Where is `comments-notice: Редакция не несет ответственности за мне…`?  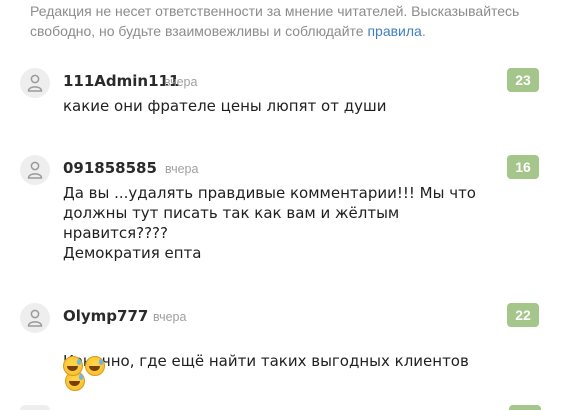
comments-notice: Редакция не несет ответственности за мне… is located at coordinates (292, 21).